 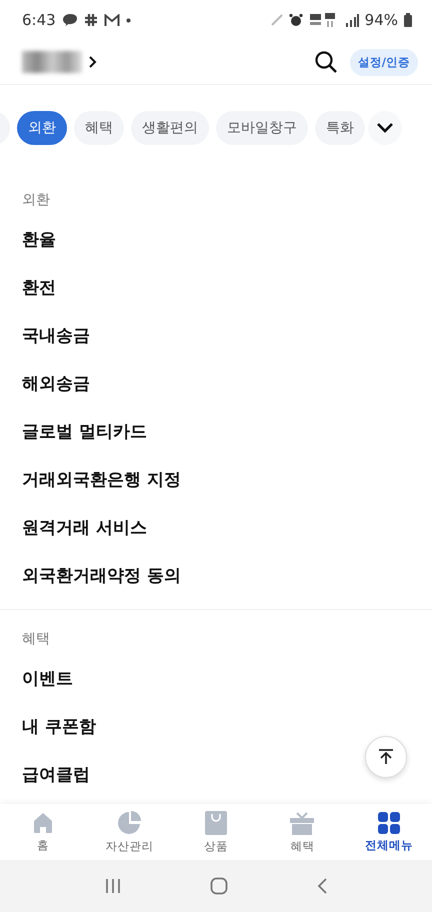 I want to click on category-chip: 생활편의, so click(x=170, y=128).